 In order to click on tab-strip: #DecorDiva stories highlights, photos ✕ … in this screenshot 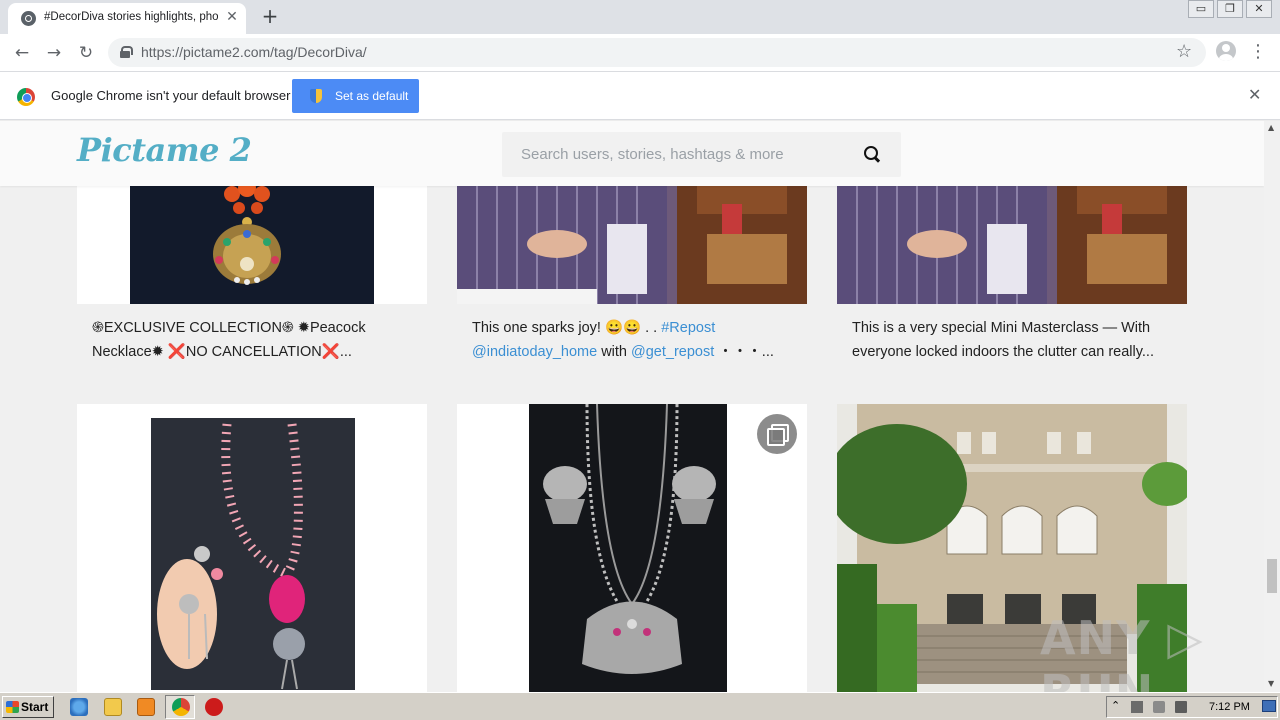, I will do `click(640, 17)`.